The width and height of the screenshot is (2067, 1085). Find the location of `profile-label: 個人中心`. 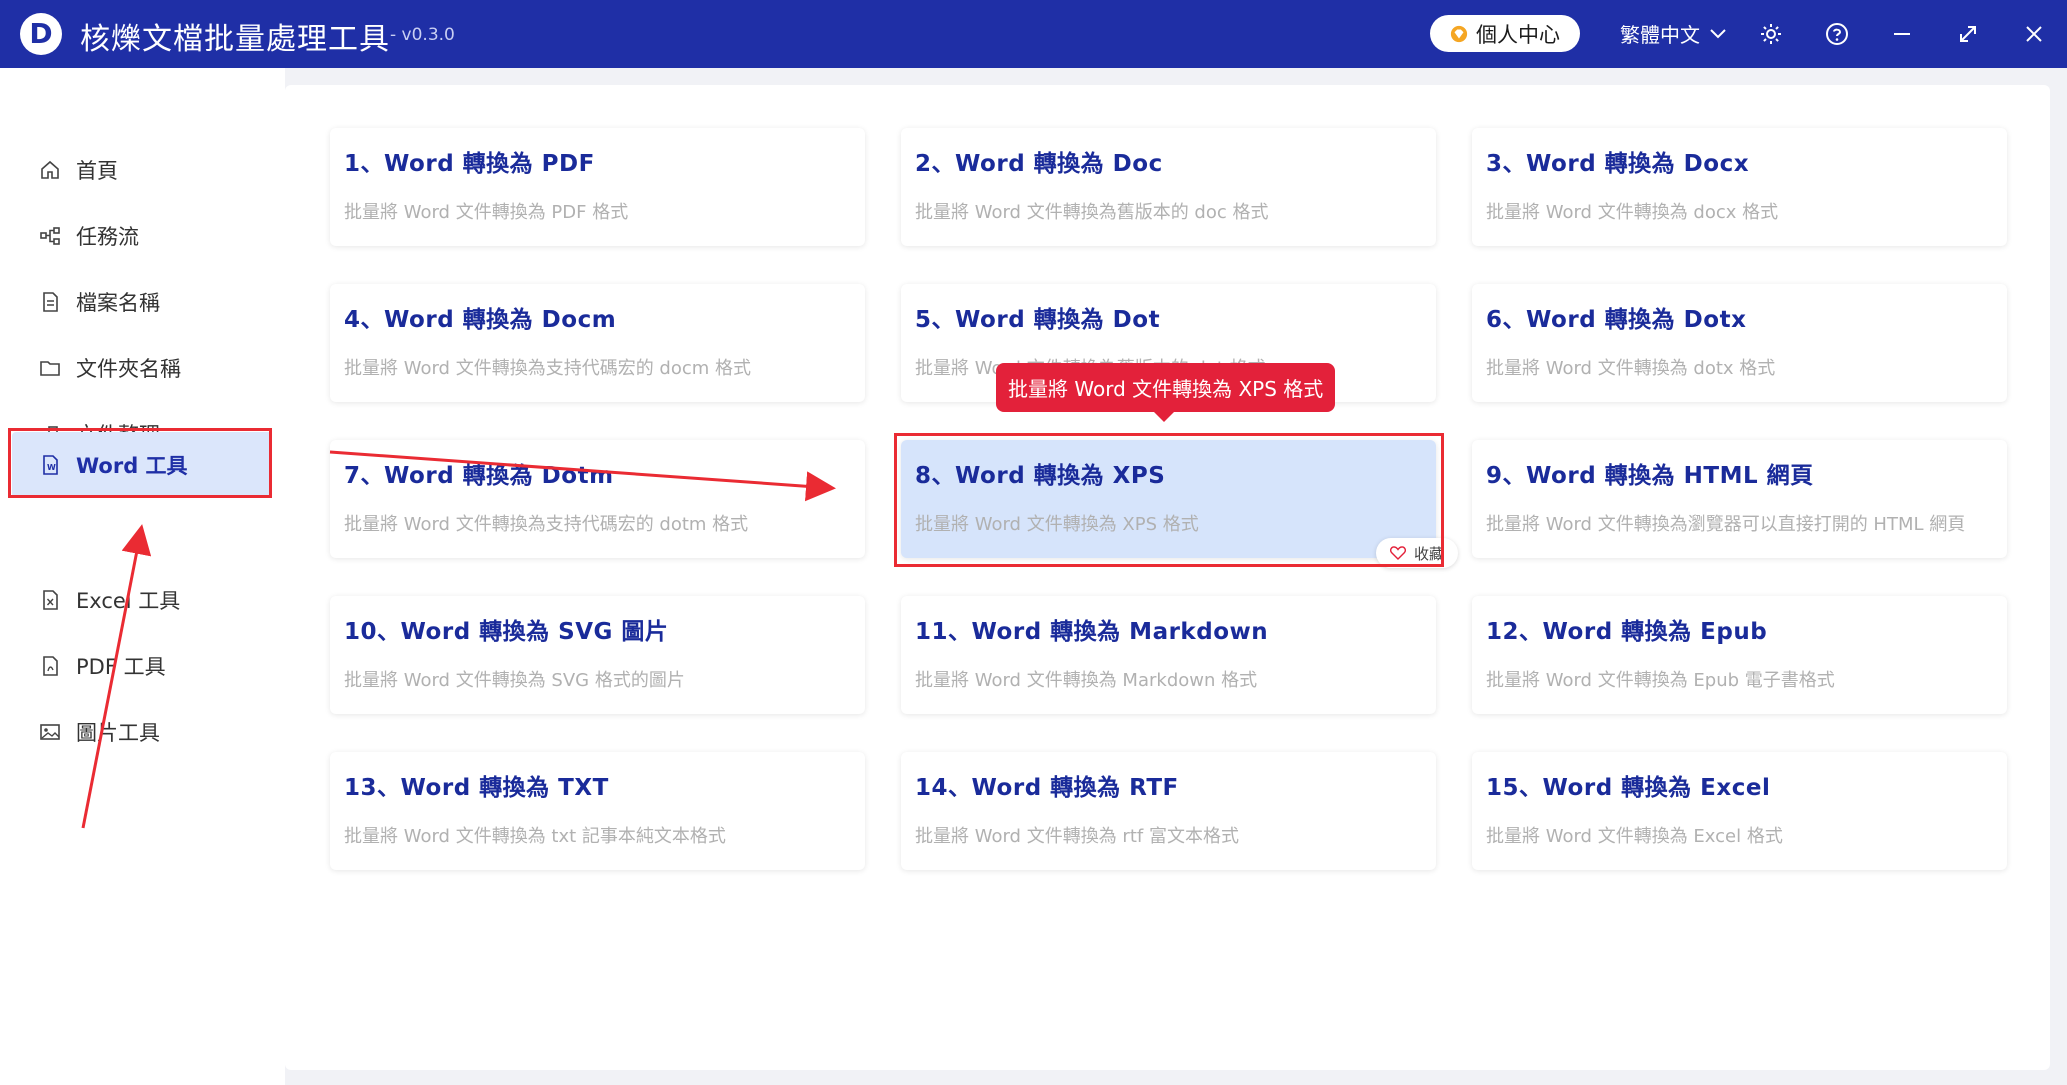

profile-label: 個人中心 is located at coordinates (1518, 34).